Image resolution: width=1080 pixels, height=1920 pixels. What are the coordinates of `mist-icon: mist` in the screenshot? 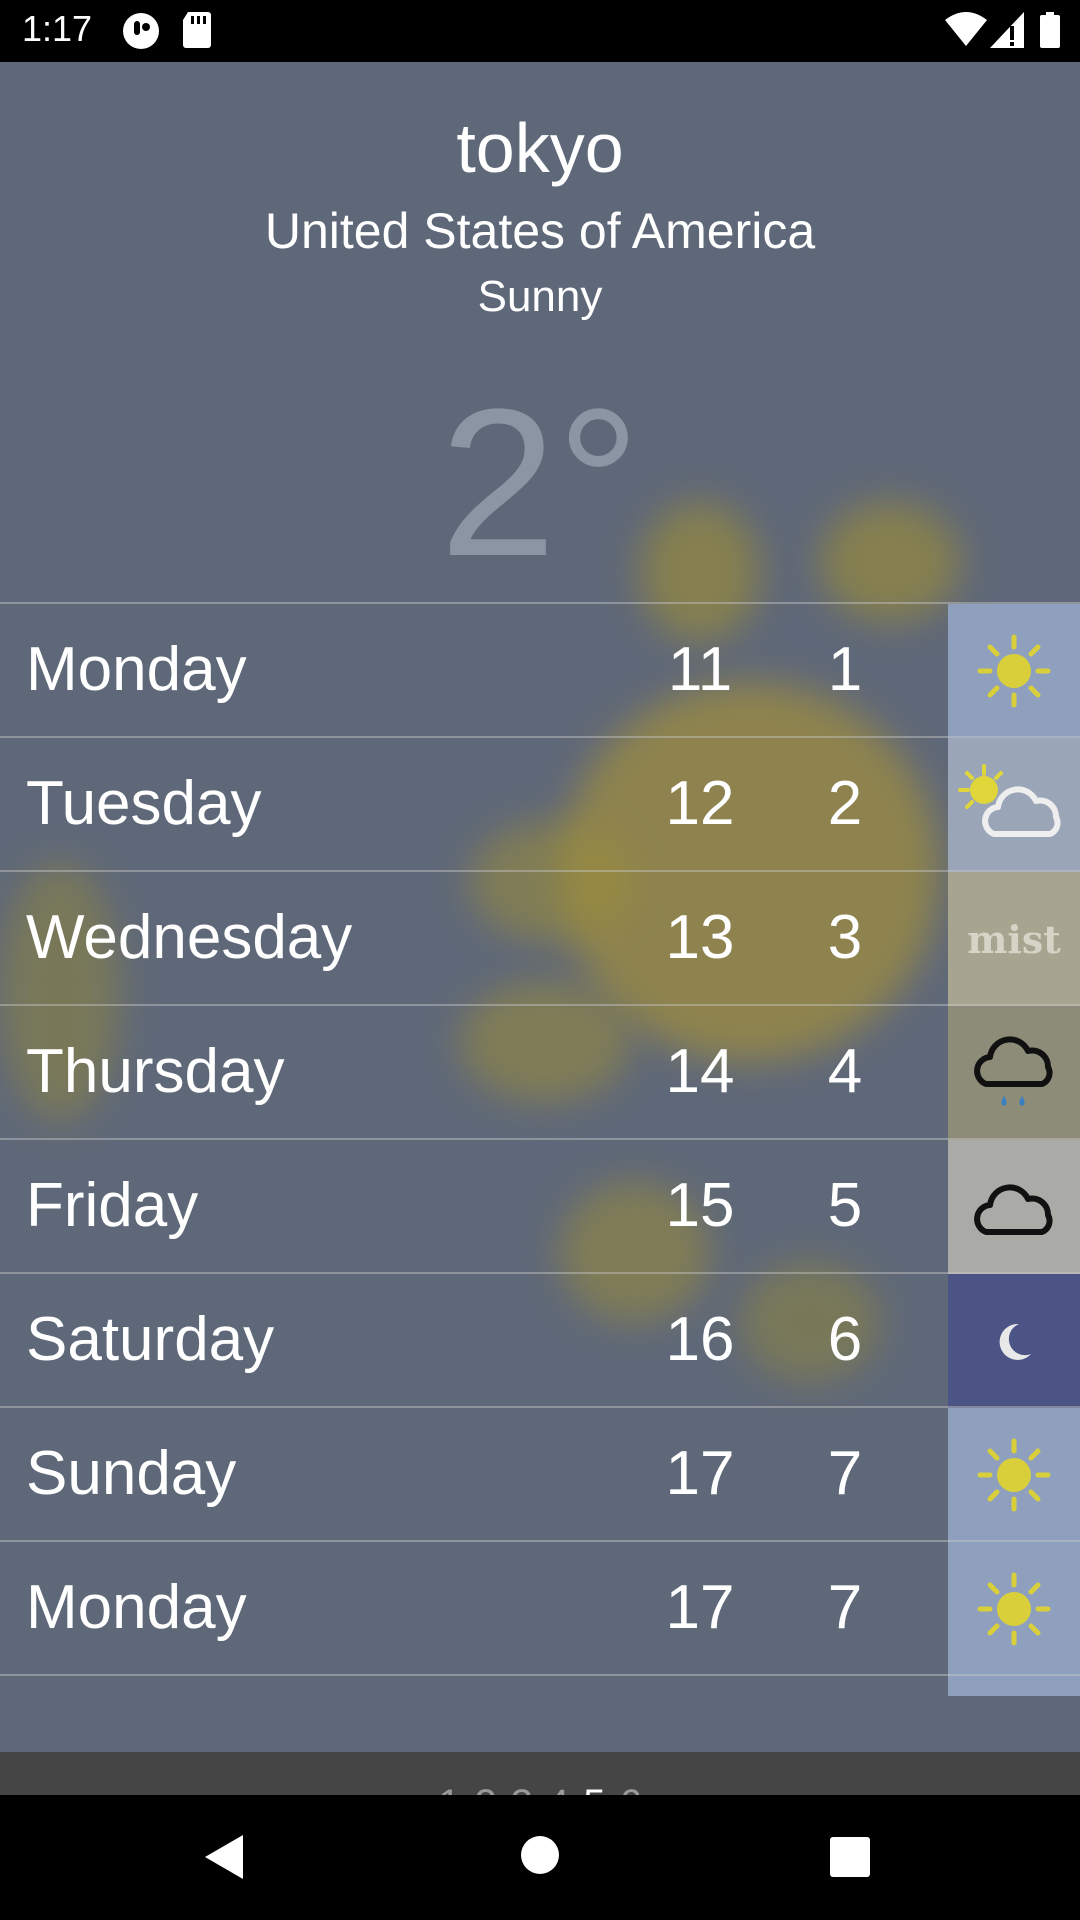 It's located at (1014, 939).